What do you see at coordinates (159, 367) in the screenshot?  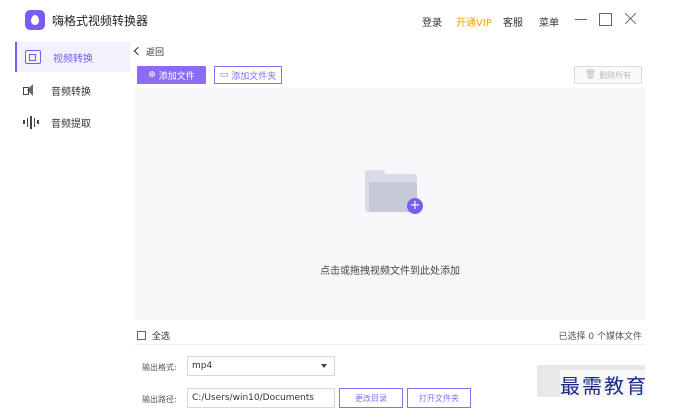 I see `output-format-label: 输出格式:` at bounding box center [159, 367].